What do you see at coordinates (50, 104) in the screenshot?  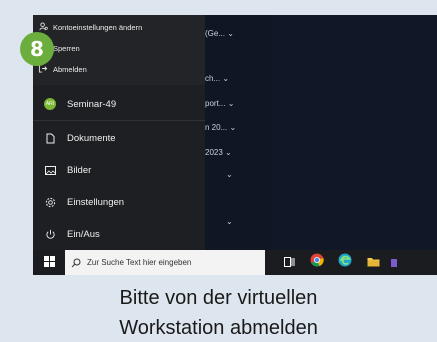 I see `avatar: ARI` at bounding box center [50, 104].